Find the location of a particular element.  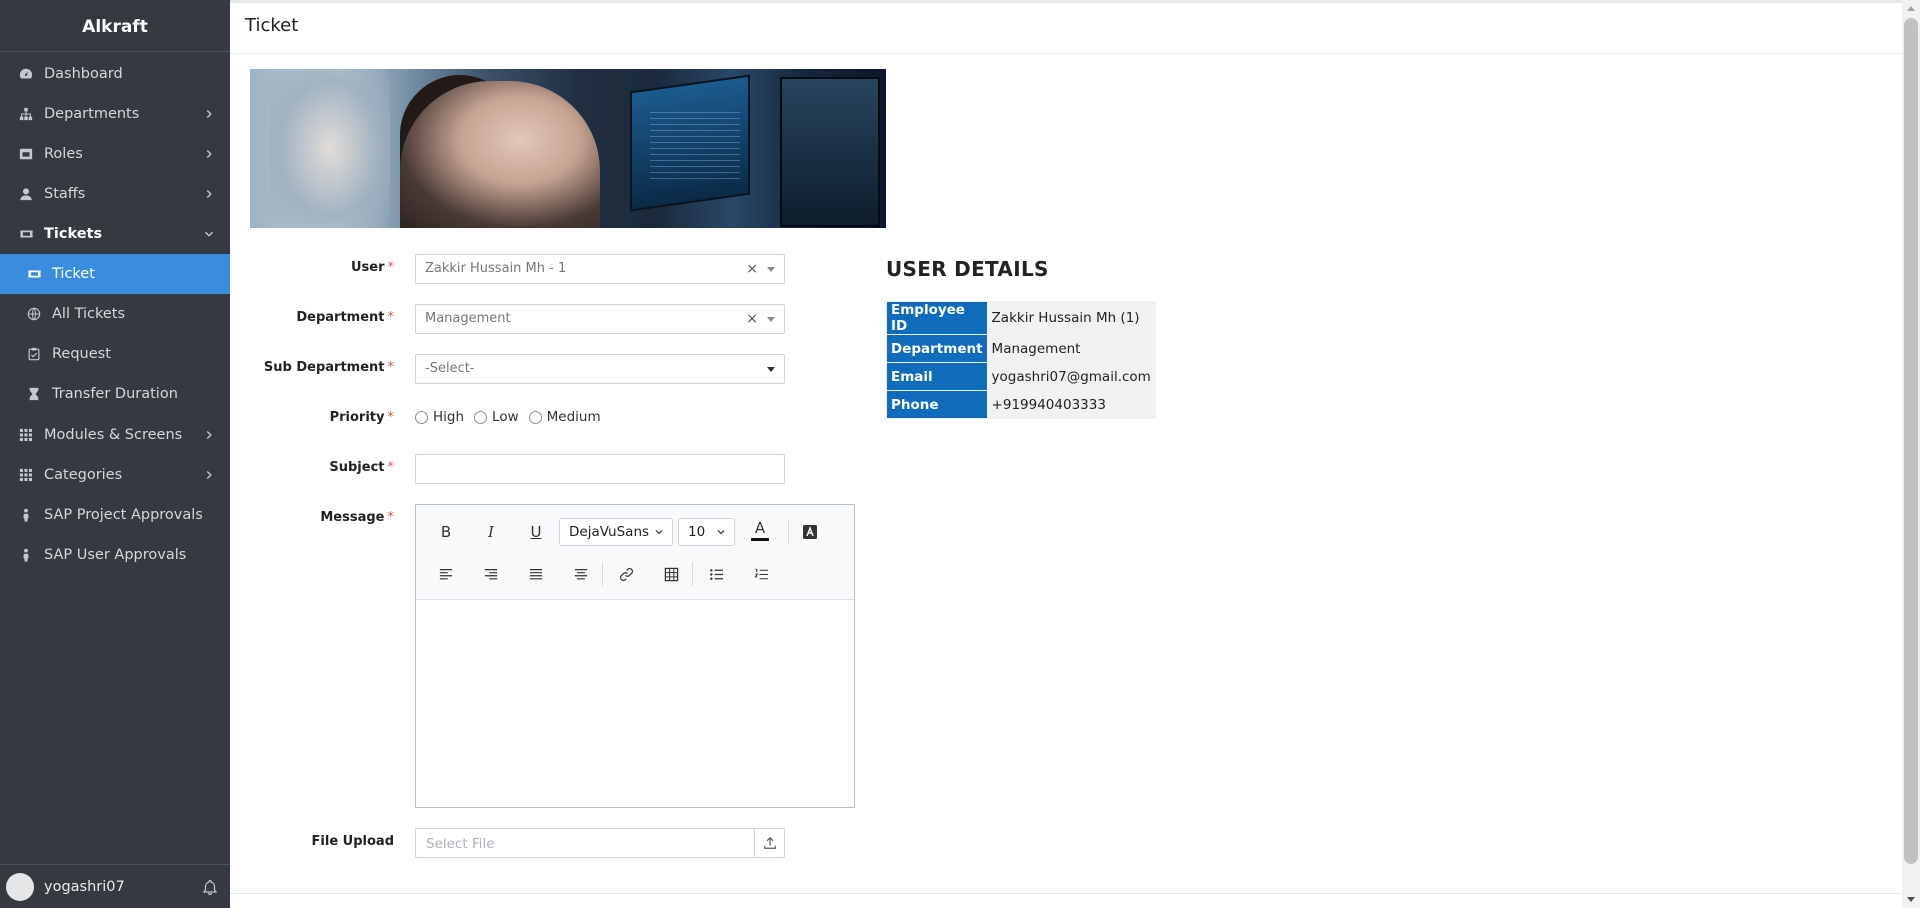

font-color-button: A is located at coordinates (760, 531).